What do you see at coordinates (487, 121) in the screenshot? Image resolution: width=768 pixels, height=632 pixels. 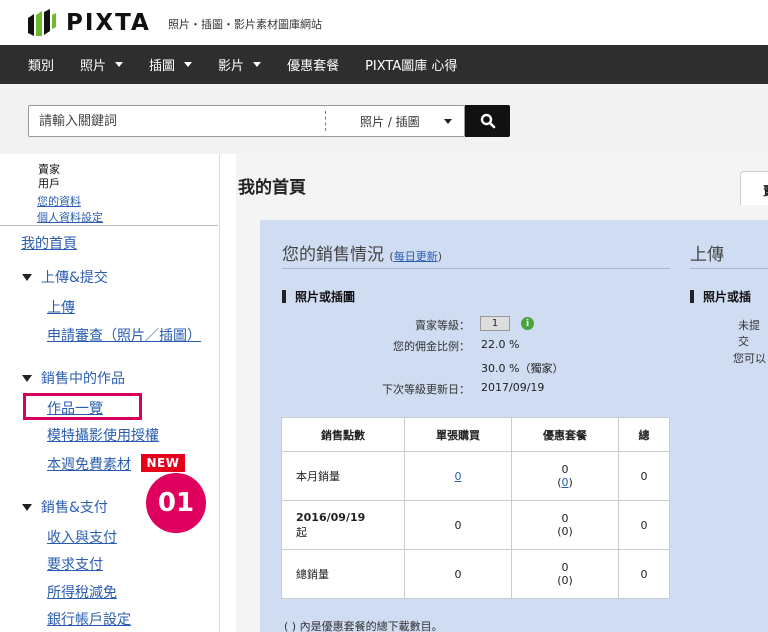 I see `search-button` at bounding box center [487, 121].